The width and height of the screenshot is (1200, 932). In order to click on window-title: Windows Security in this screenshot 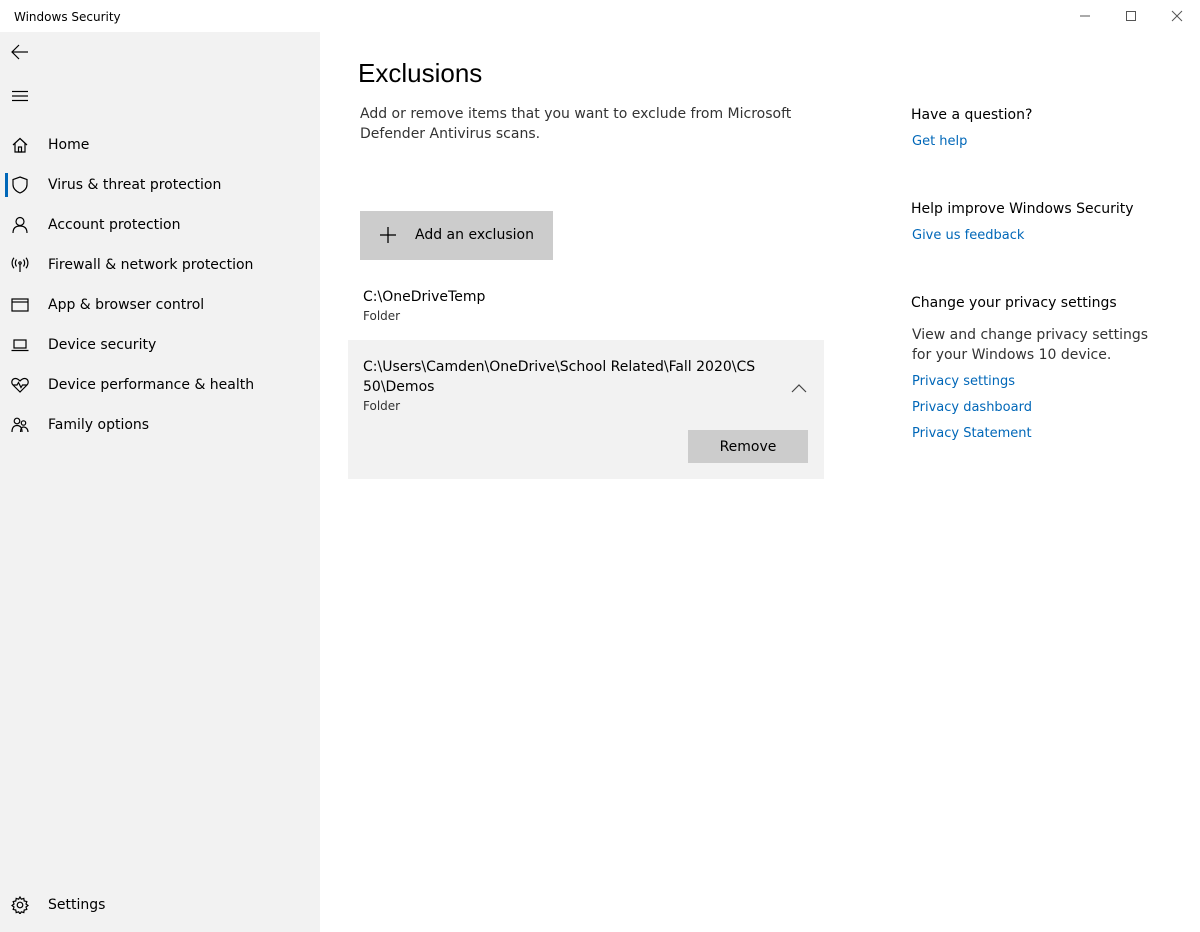, I will do `click(67, 17)`.